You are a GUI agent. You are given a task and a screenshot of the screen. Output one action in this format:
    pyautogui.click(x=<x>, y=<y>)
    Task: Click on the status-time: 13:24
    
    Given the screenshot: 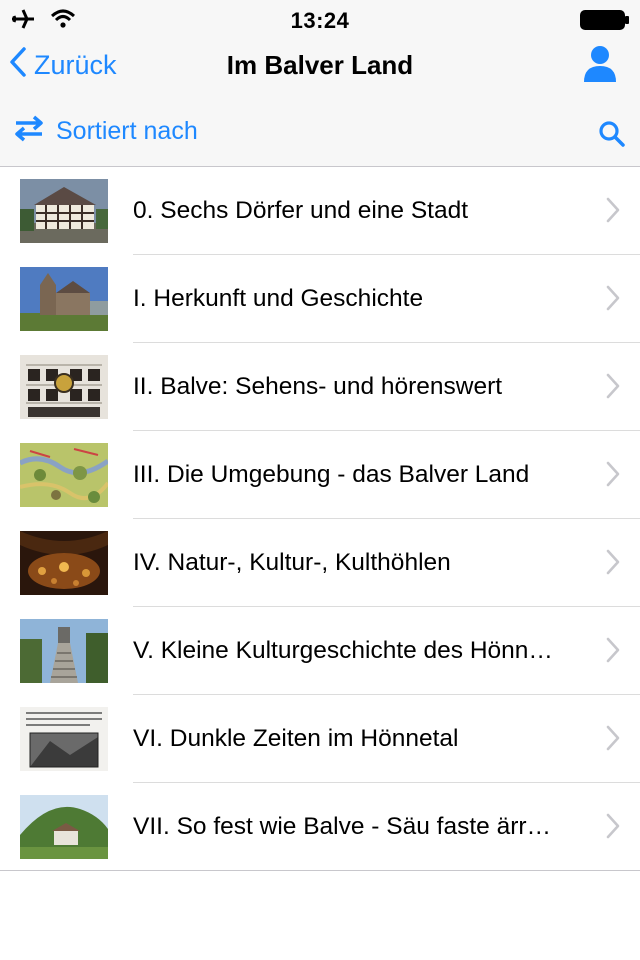 What is the action you would take?
    pyautogui.click(x=320, y=20)
    